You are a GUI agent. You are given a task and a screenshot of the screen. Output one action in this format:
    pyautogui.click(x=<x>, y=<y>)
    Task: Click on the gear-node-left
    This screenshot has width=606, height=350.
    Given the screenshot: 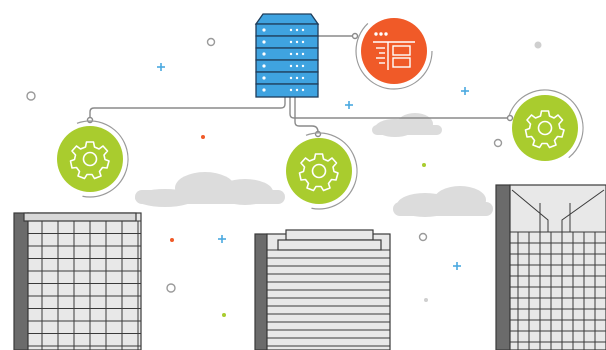 What is the action you would take?
    pyautogui.click(x=90, y=159)
    